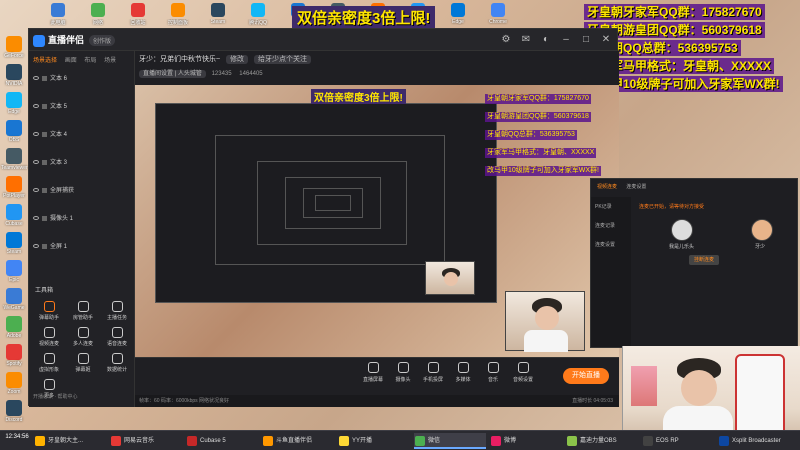  I want to click on taskbar-item: 网易云音乐, so click(146, 441).